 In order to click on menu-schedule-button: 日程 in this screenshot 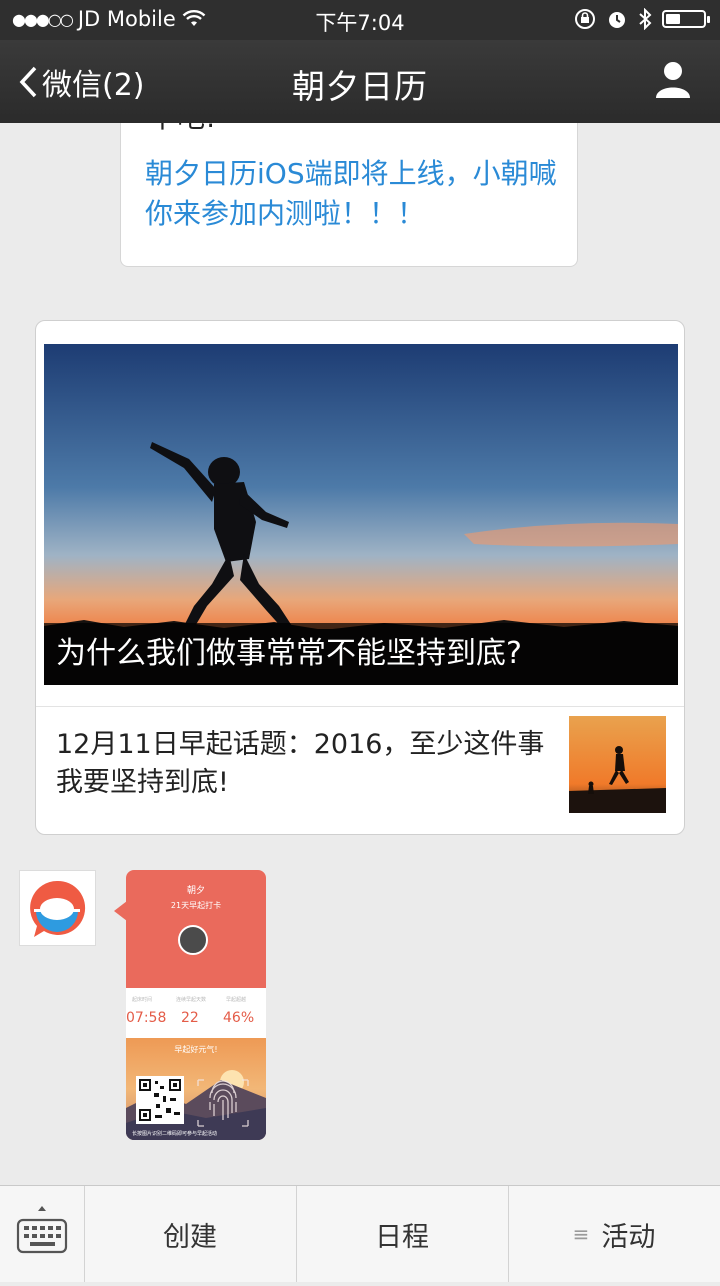, I will do `click(402, 1234)`.